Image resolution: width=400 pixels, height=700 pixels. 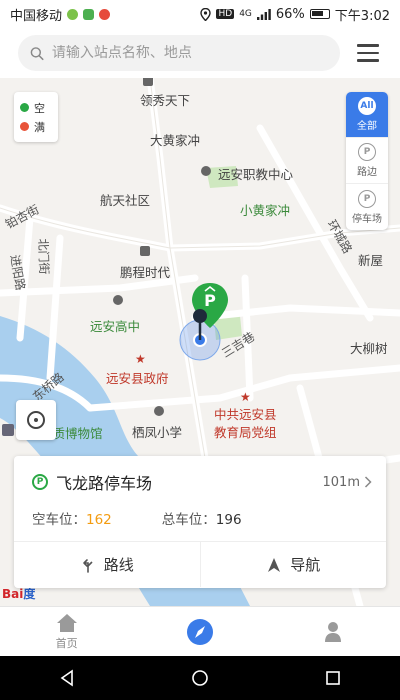 I want to click on bottom-navigation: 首页, so click(x=200, y=631).